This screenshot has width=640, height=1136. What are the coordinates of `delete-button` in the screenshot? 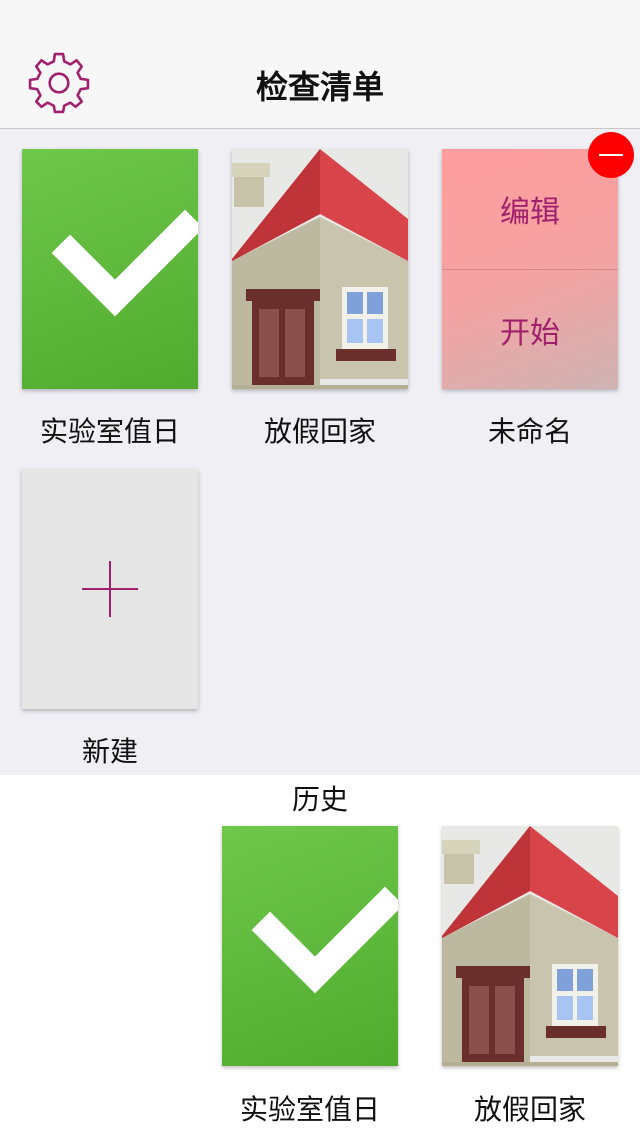 It's located at (611, 155).